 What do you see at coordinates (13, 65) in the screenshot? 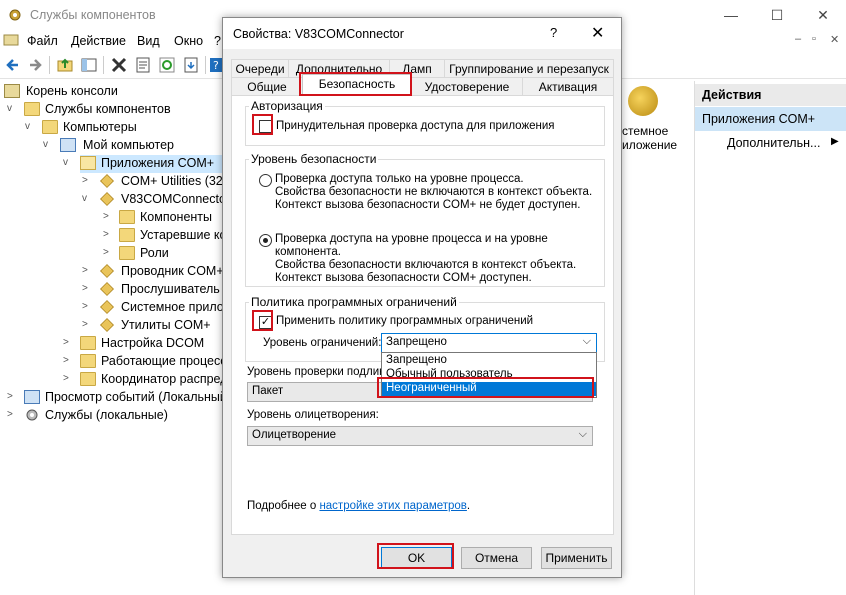
I see `back-icon` at bounding box center [13, 65].